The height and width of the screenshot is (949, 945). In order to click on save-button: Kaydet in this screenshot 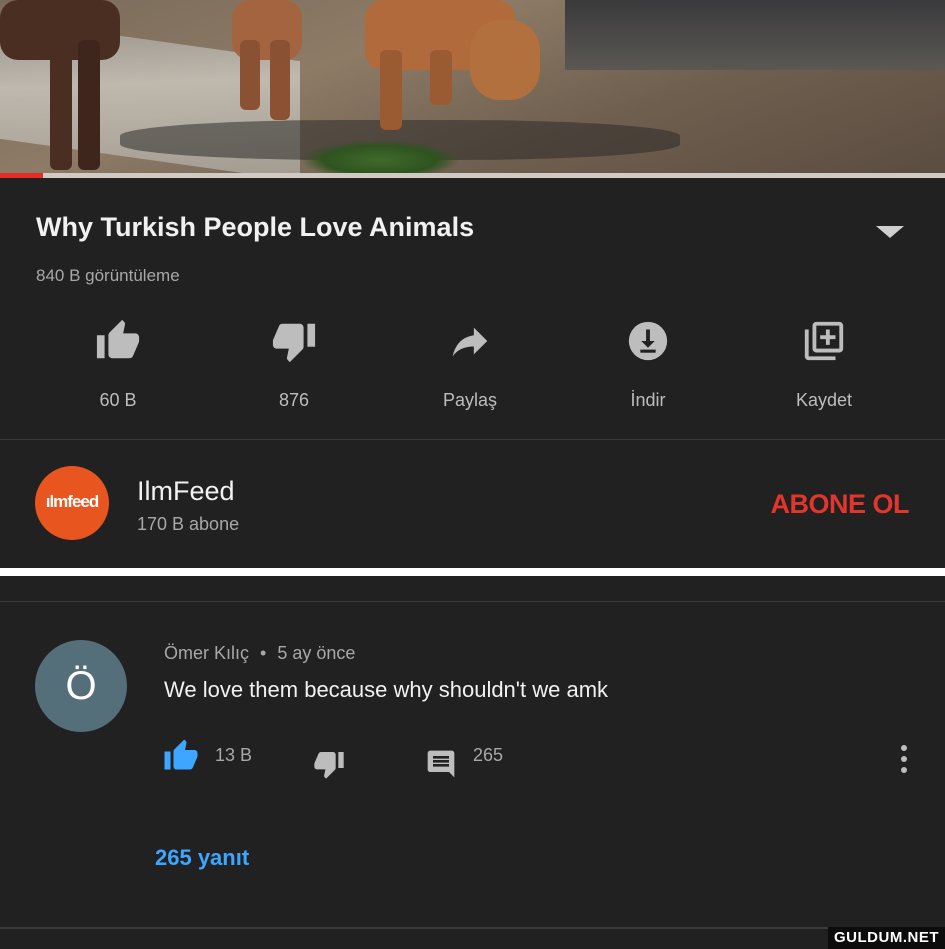, I will do `click(824, 364)`.